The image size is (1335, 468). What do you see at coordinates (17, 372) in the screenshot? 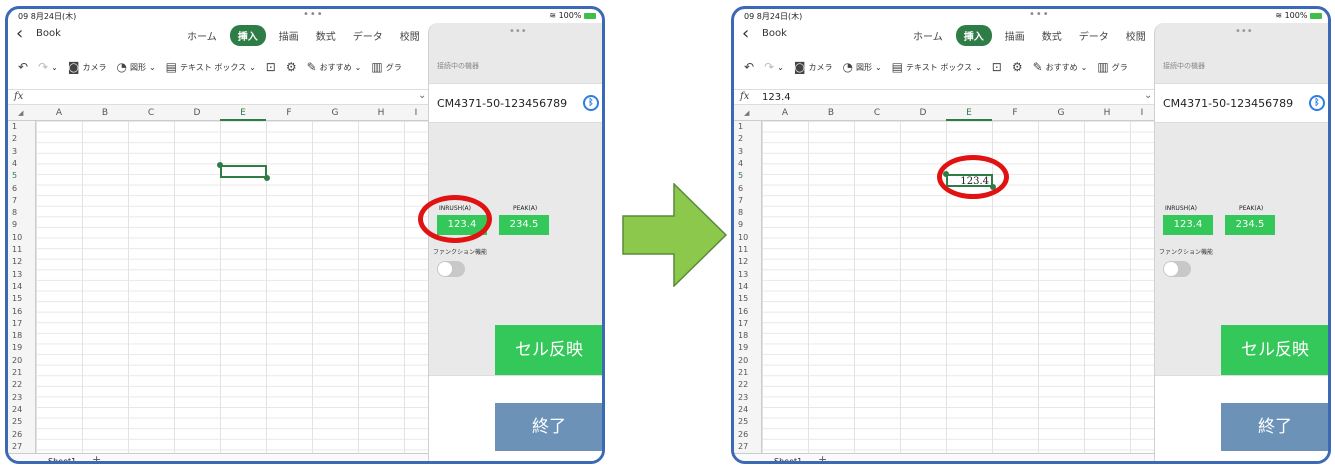
I see `row-header: 21` at bounding box center [17, 372].